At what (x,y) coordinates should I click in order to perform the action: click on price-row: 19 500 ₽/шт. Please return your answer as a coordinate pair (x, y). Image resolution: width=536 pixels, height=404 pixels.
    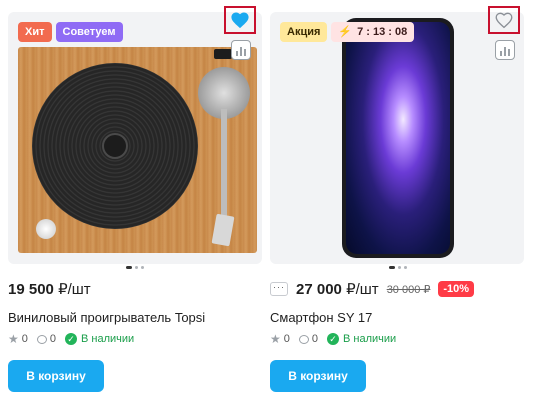
    Looking at the image, I should click on (49, 289).